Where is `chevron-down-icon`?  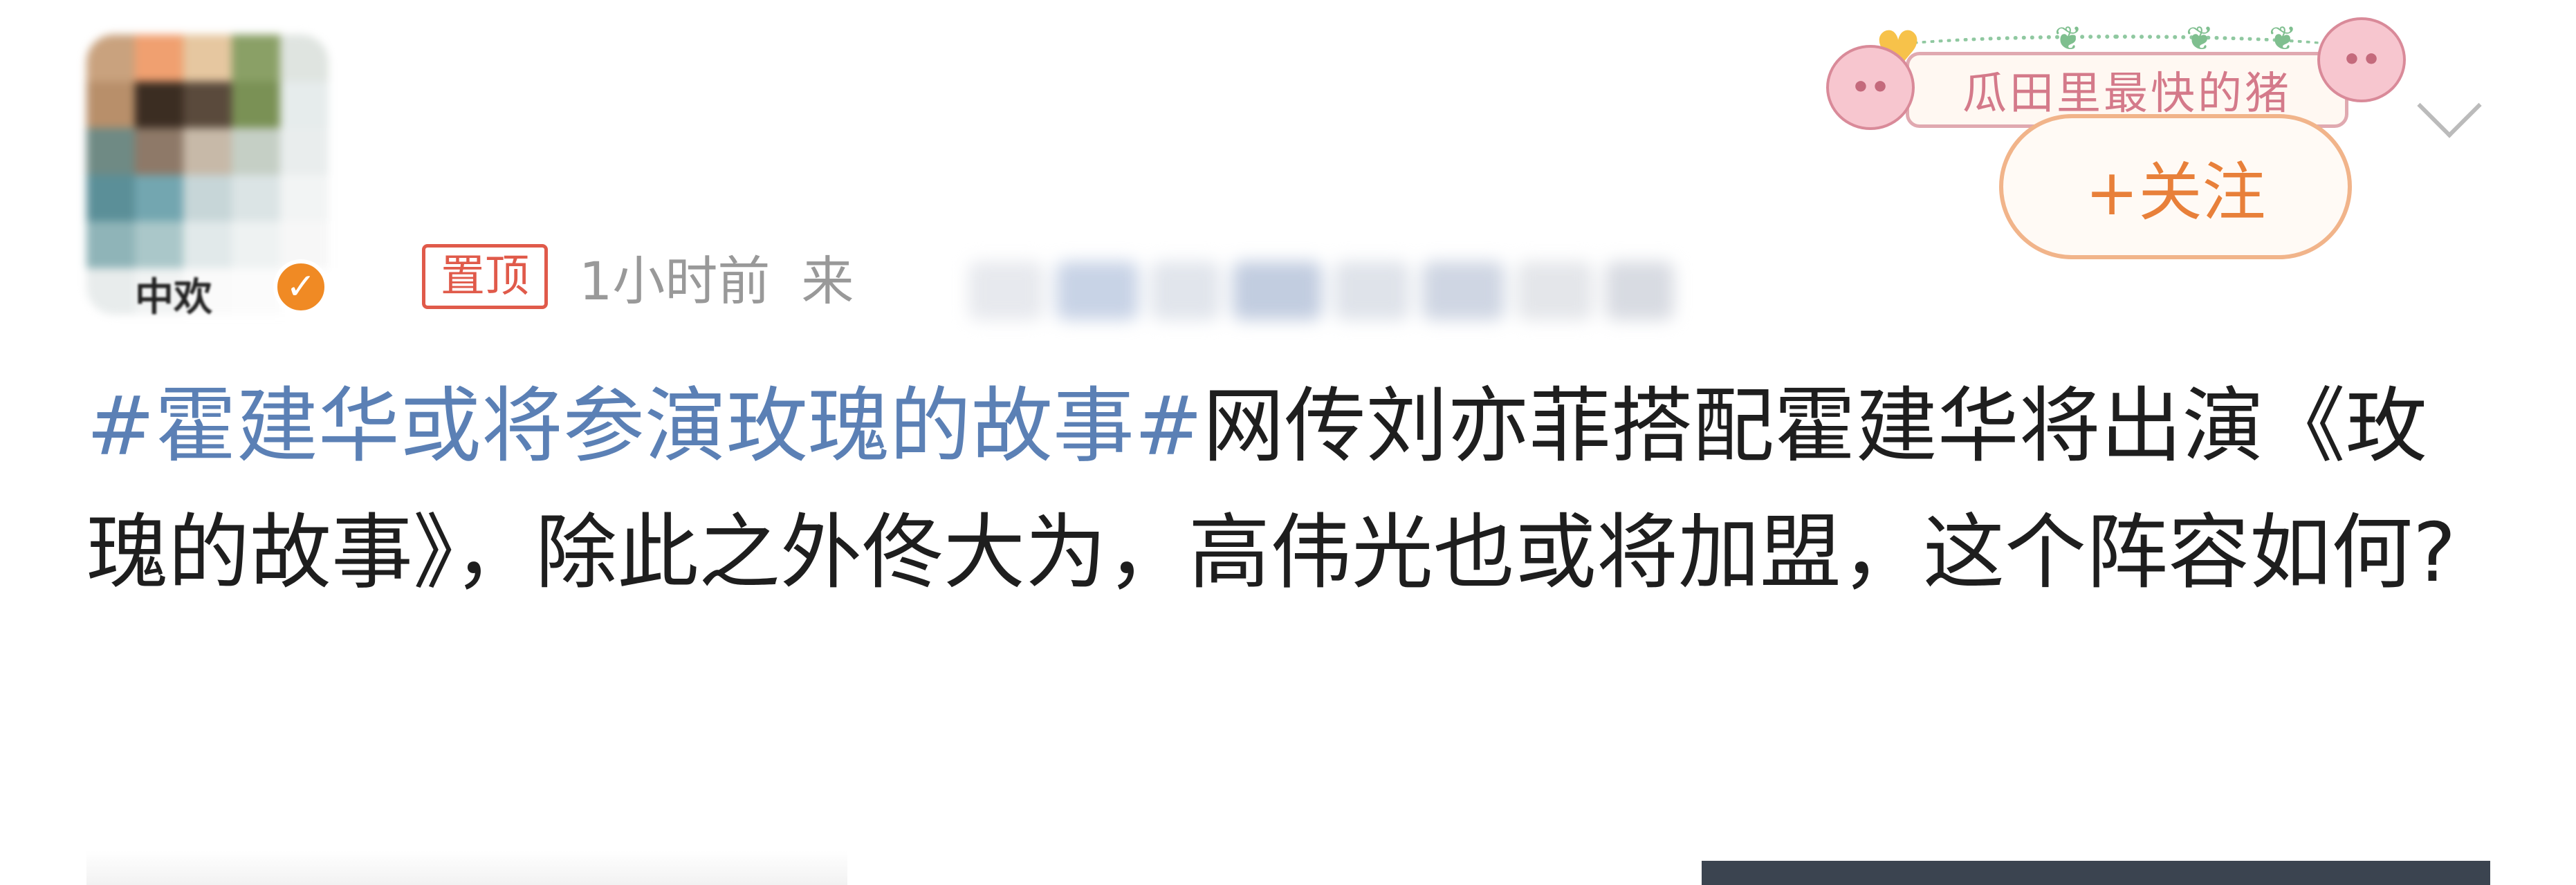 chevron-down-icon is located at coordinates (2449, 105).